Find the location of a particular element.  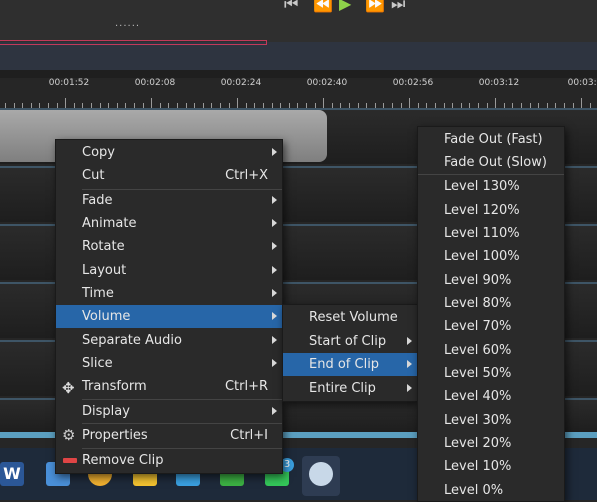

menu-item-fade: Fade is located at coordinates (169, 200).